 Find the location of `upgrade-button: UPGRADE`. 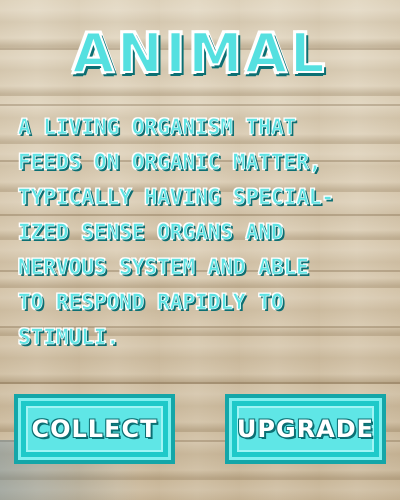

upgrade-button: UPGRADE is located at coordinates (305, 429).